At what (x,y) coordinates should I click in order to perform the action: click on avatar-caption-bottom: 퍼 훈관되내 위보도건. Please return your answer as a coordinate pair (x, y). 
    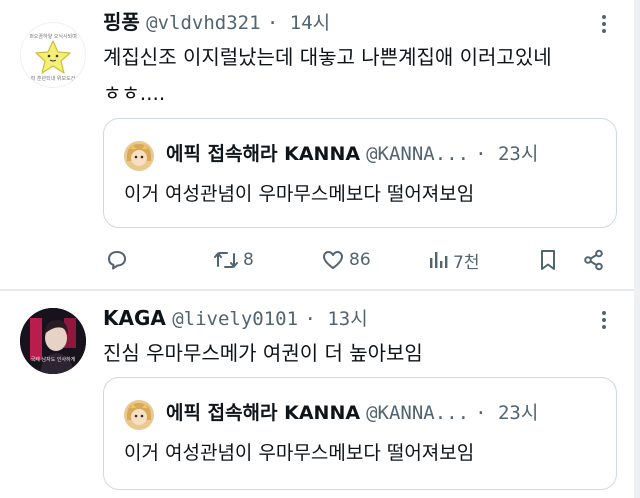
    Looking at the image, I should click on (53, 79).